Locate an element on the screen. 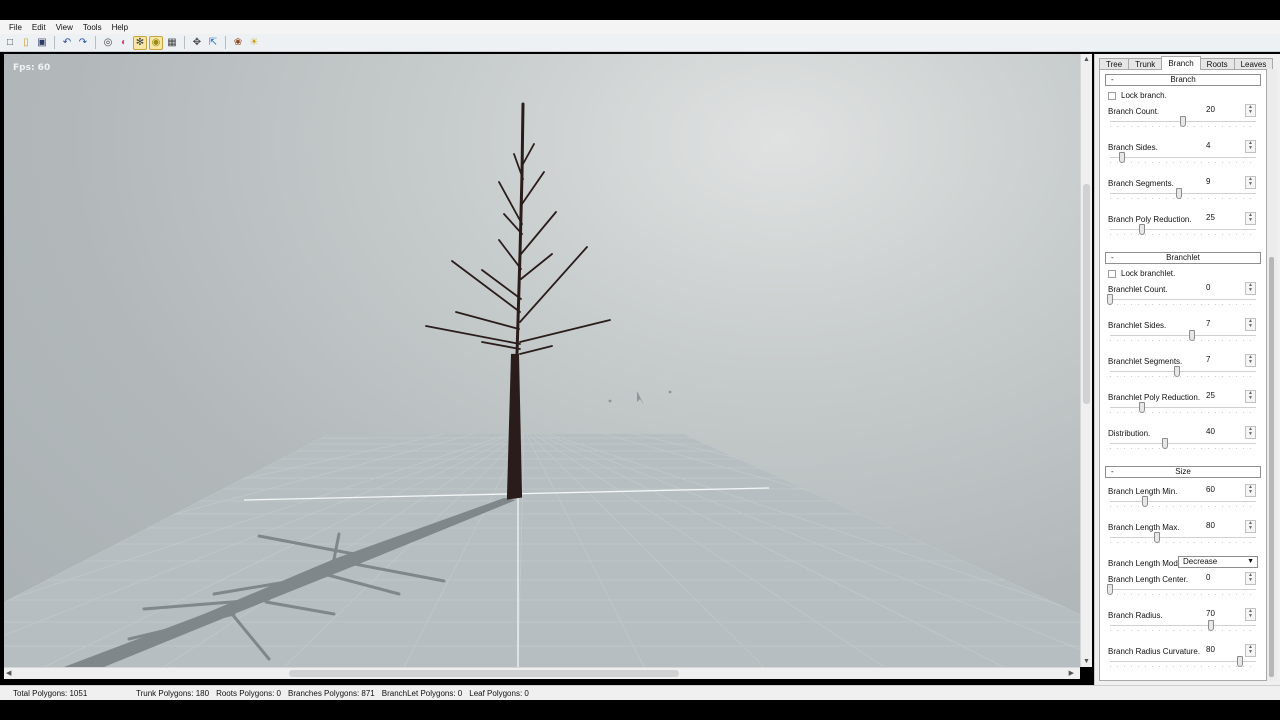 Image resolution: width=1280 pixels, height=720 pixels. menu-help: Help is located at coordinates (120, 27).